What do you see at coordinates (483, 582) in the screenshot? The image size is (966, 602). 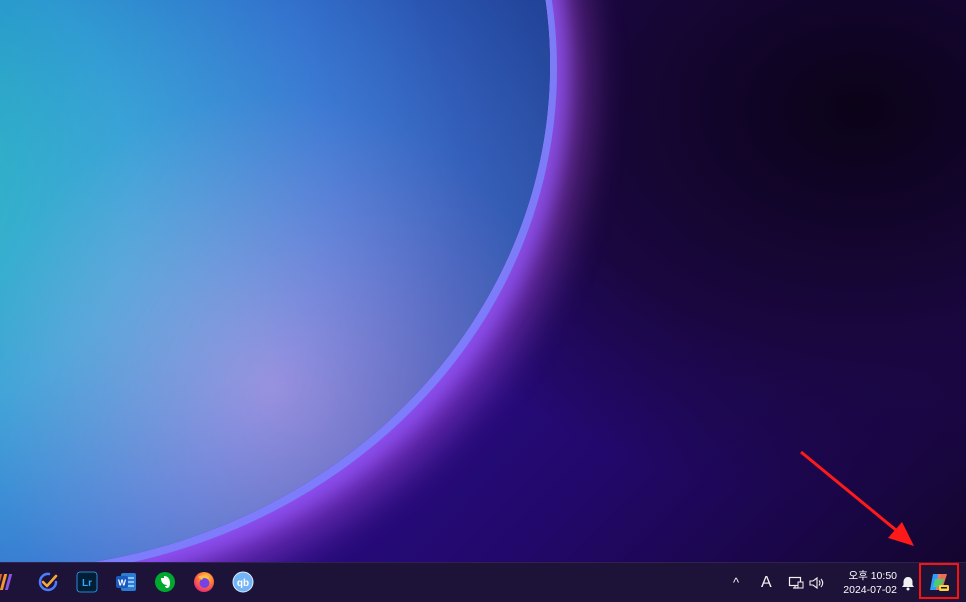 I see `taskbar: Lr W qb ^ A 오후 10:50 2024-07-02` at bounding box center [483, 582].